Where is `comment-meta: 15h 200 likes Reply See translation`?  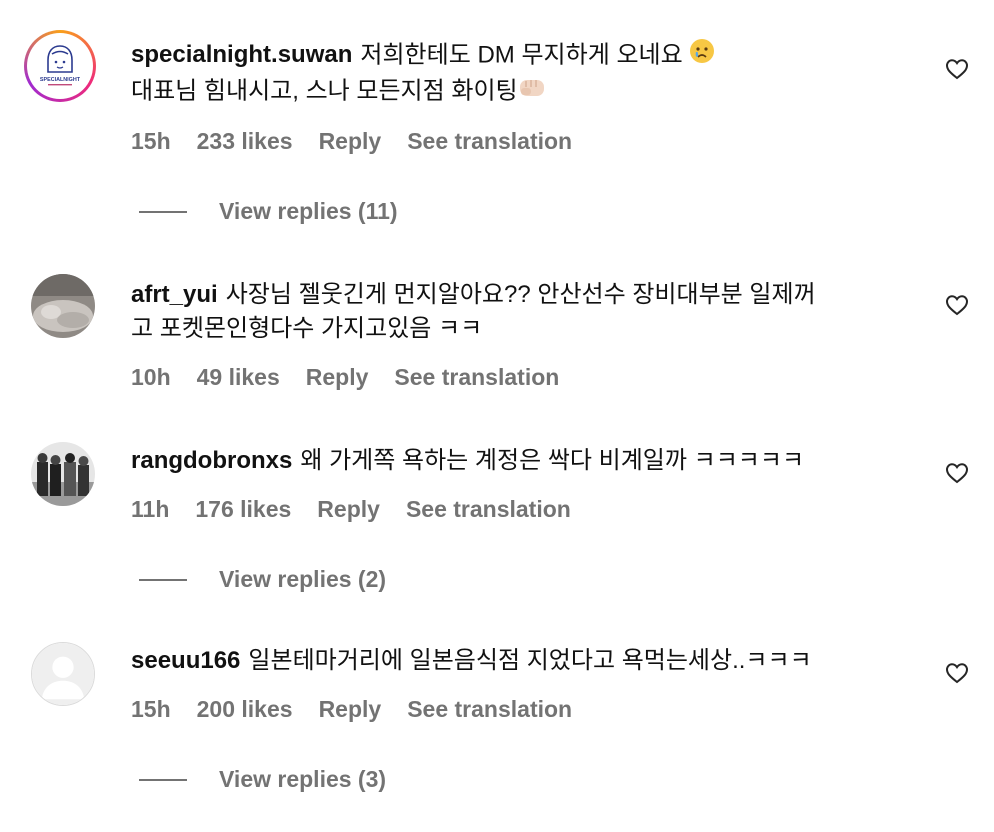 comment-meta: 15h 200 likes Reply See translation is located at coordinates (351, 709).